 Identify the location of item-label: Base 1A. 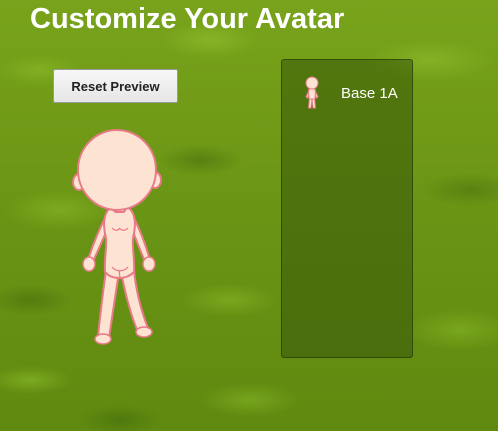
(369, 93).